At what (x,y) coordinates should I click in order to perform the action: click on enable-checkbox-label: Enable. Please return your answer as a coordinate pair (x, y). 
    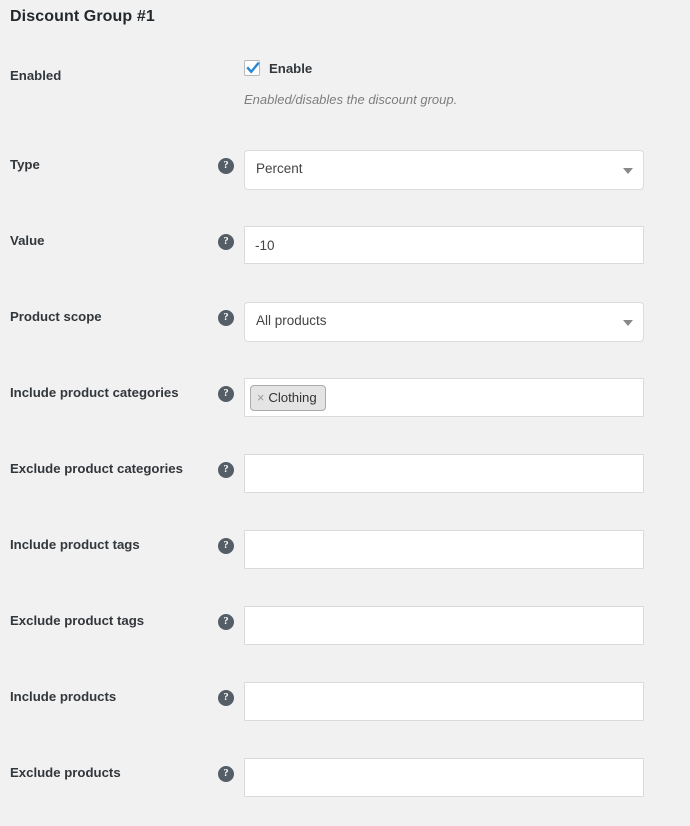
    Looking at the image, I should click on (290, 68).